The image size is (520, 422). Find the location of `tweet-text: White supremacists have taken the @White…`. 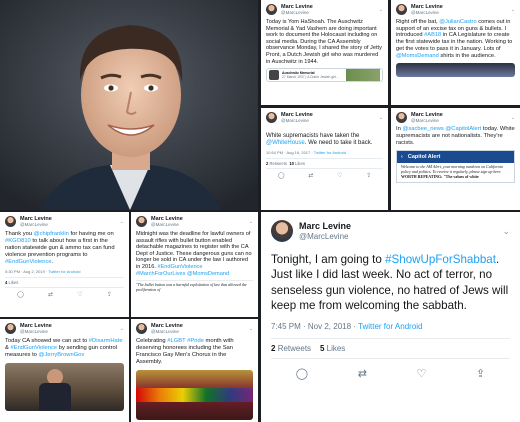

tweet-text: White supremacists have taken the @White… is located at coordinates (324, 140).